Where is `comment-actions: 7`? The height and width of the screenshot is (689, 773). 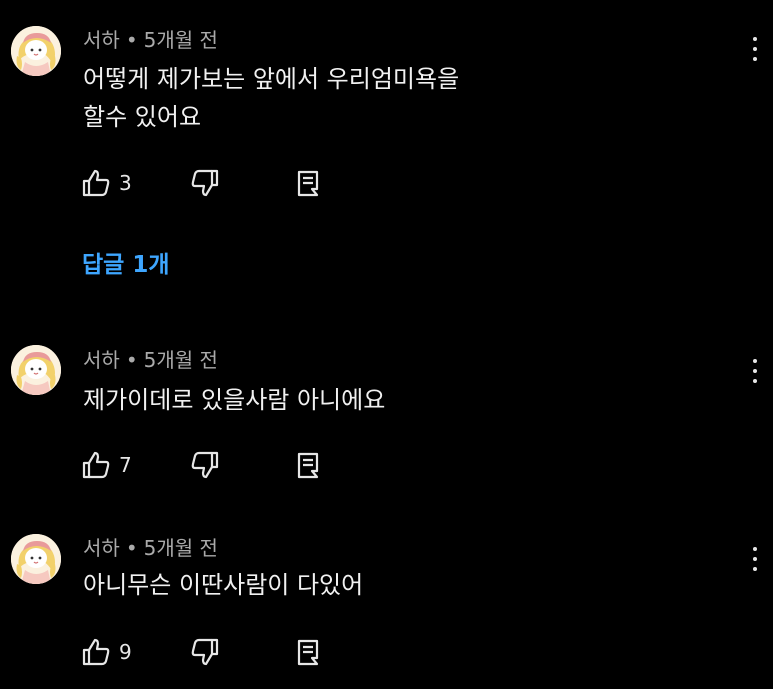 comment-actions: 7 is located at coordinates (386, 465).